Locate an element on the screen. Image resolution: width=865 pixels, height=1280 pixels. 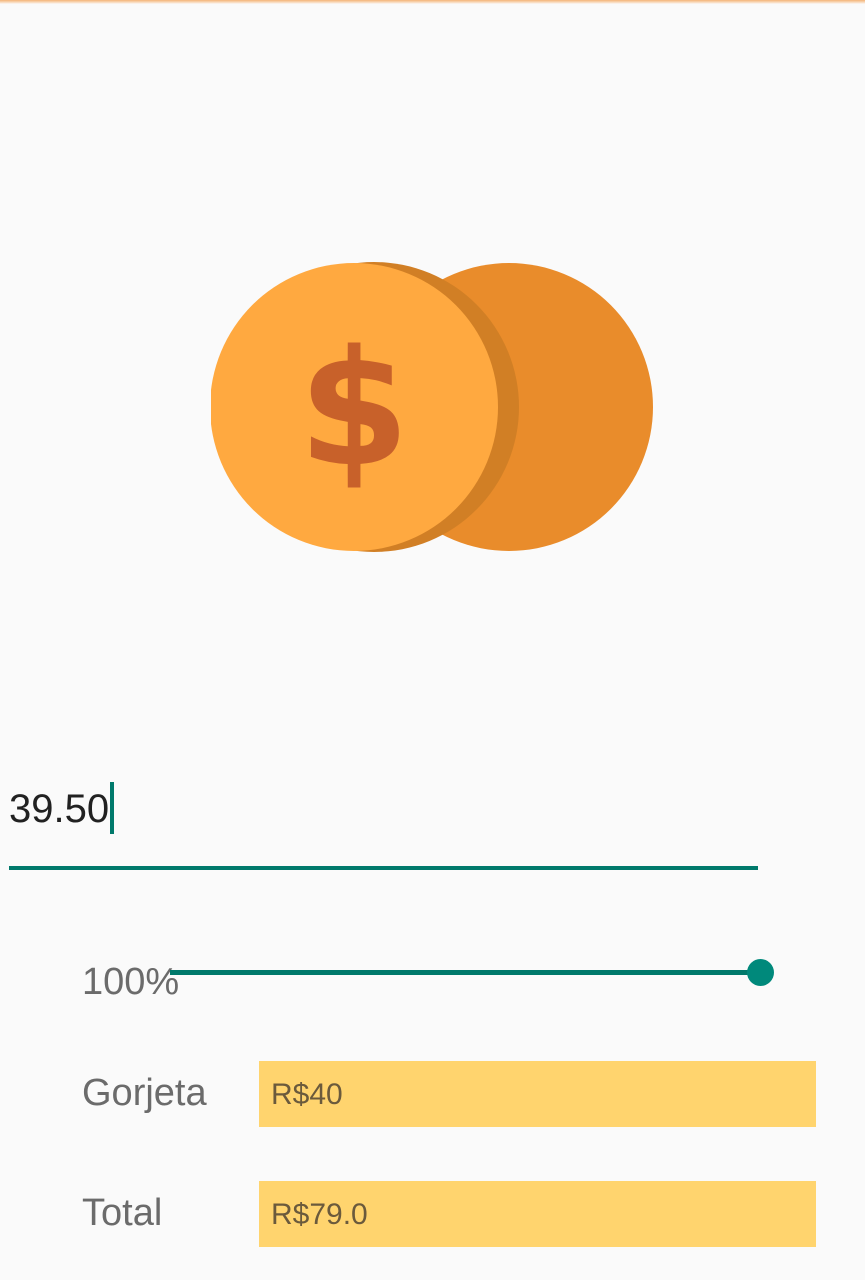
bill-amount-value: 39.50 is located at coordinates (59, 809).